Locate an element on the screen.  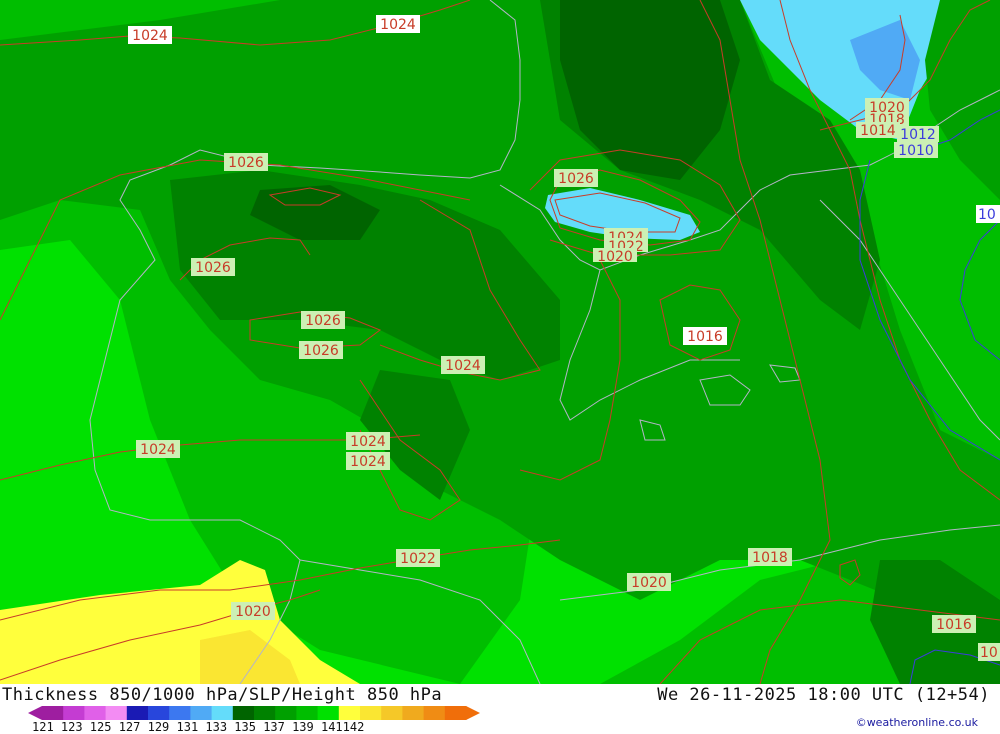
isobar-label: 1022 is located at coordinates (418, 558).